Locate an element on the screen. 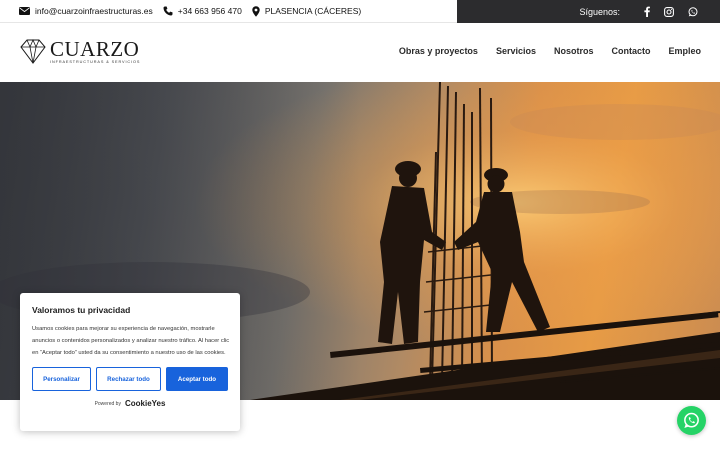 The height and width of the screenshot is (450, 720). reject-all-button: Rechazar todo is located at coordinates (128, 379).